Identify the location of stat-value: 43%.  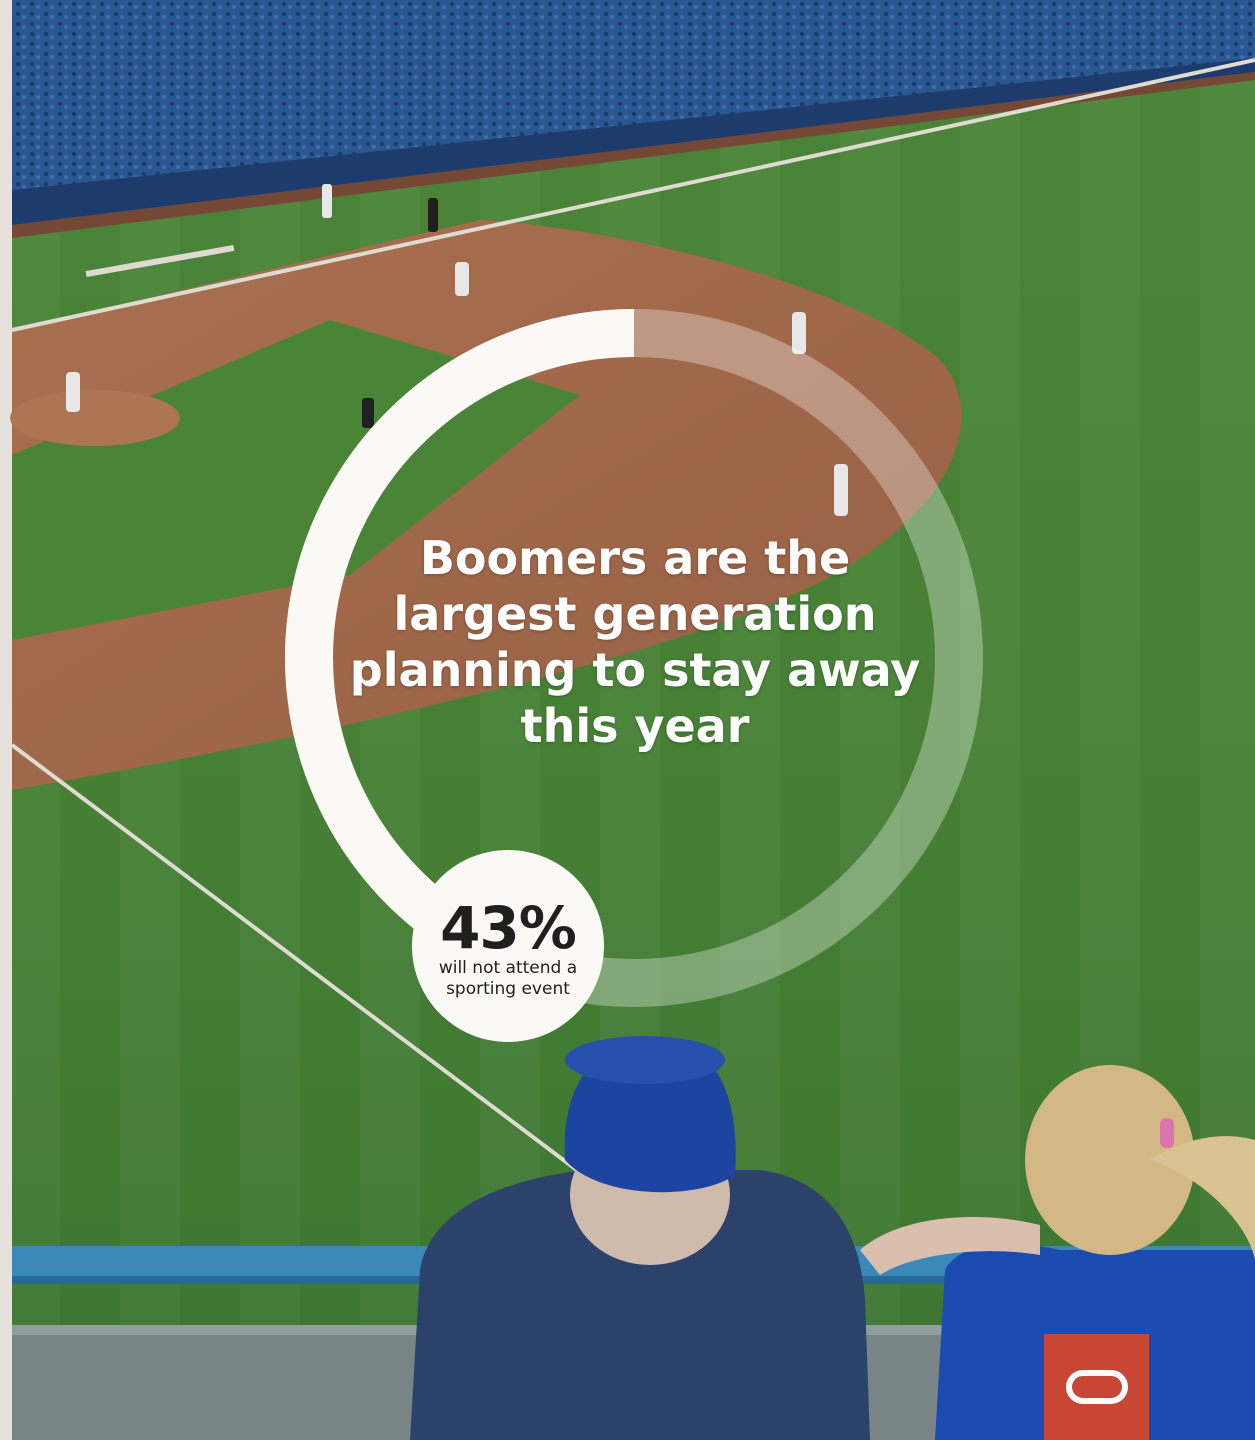
(508, 928).